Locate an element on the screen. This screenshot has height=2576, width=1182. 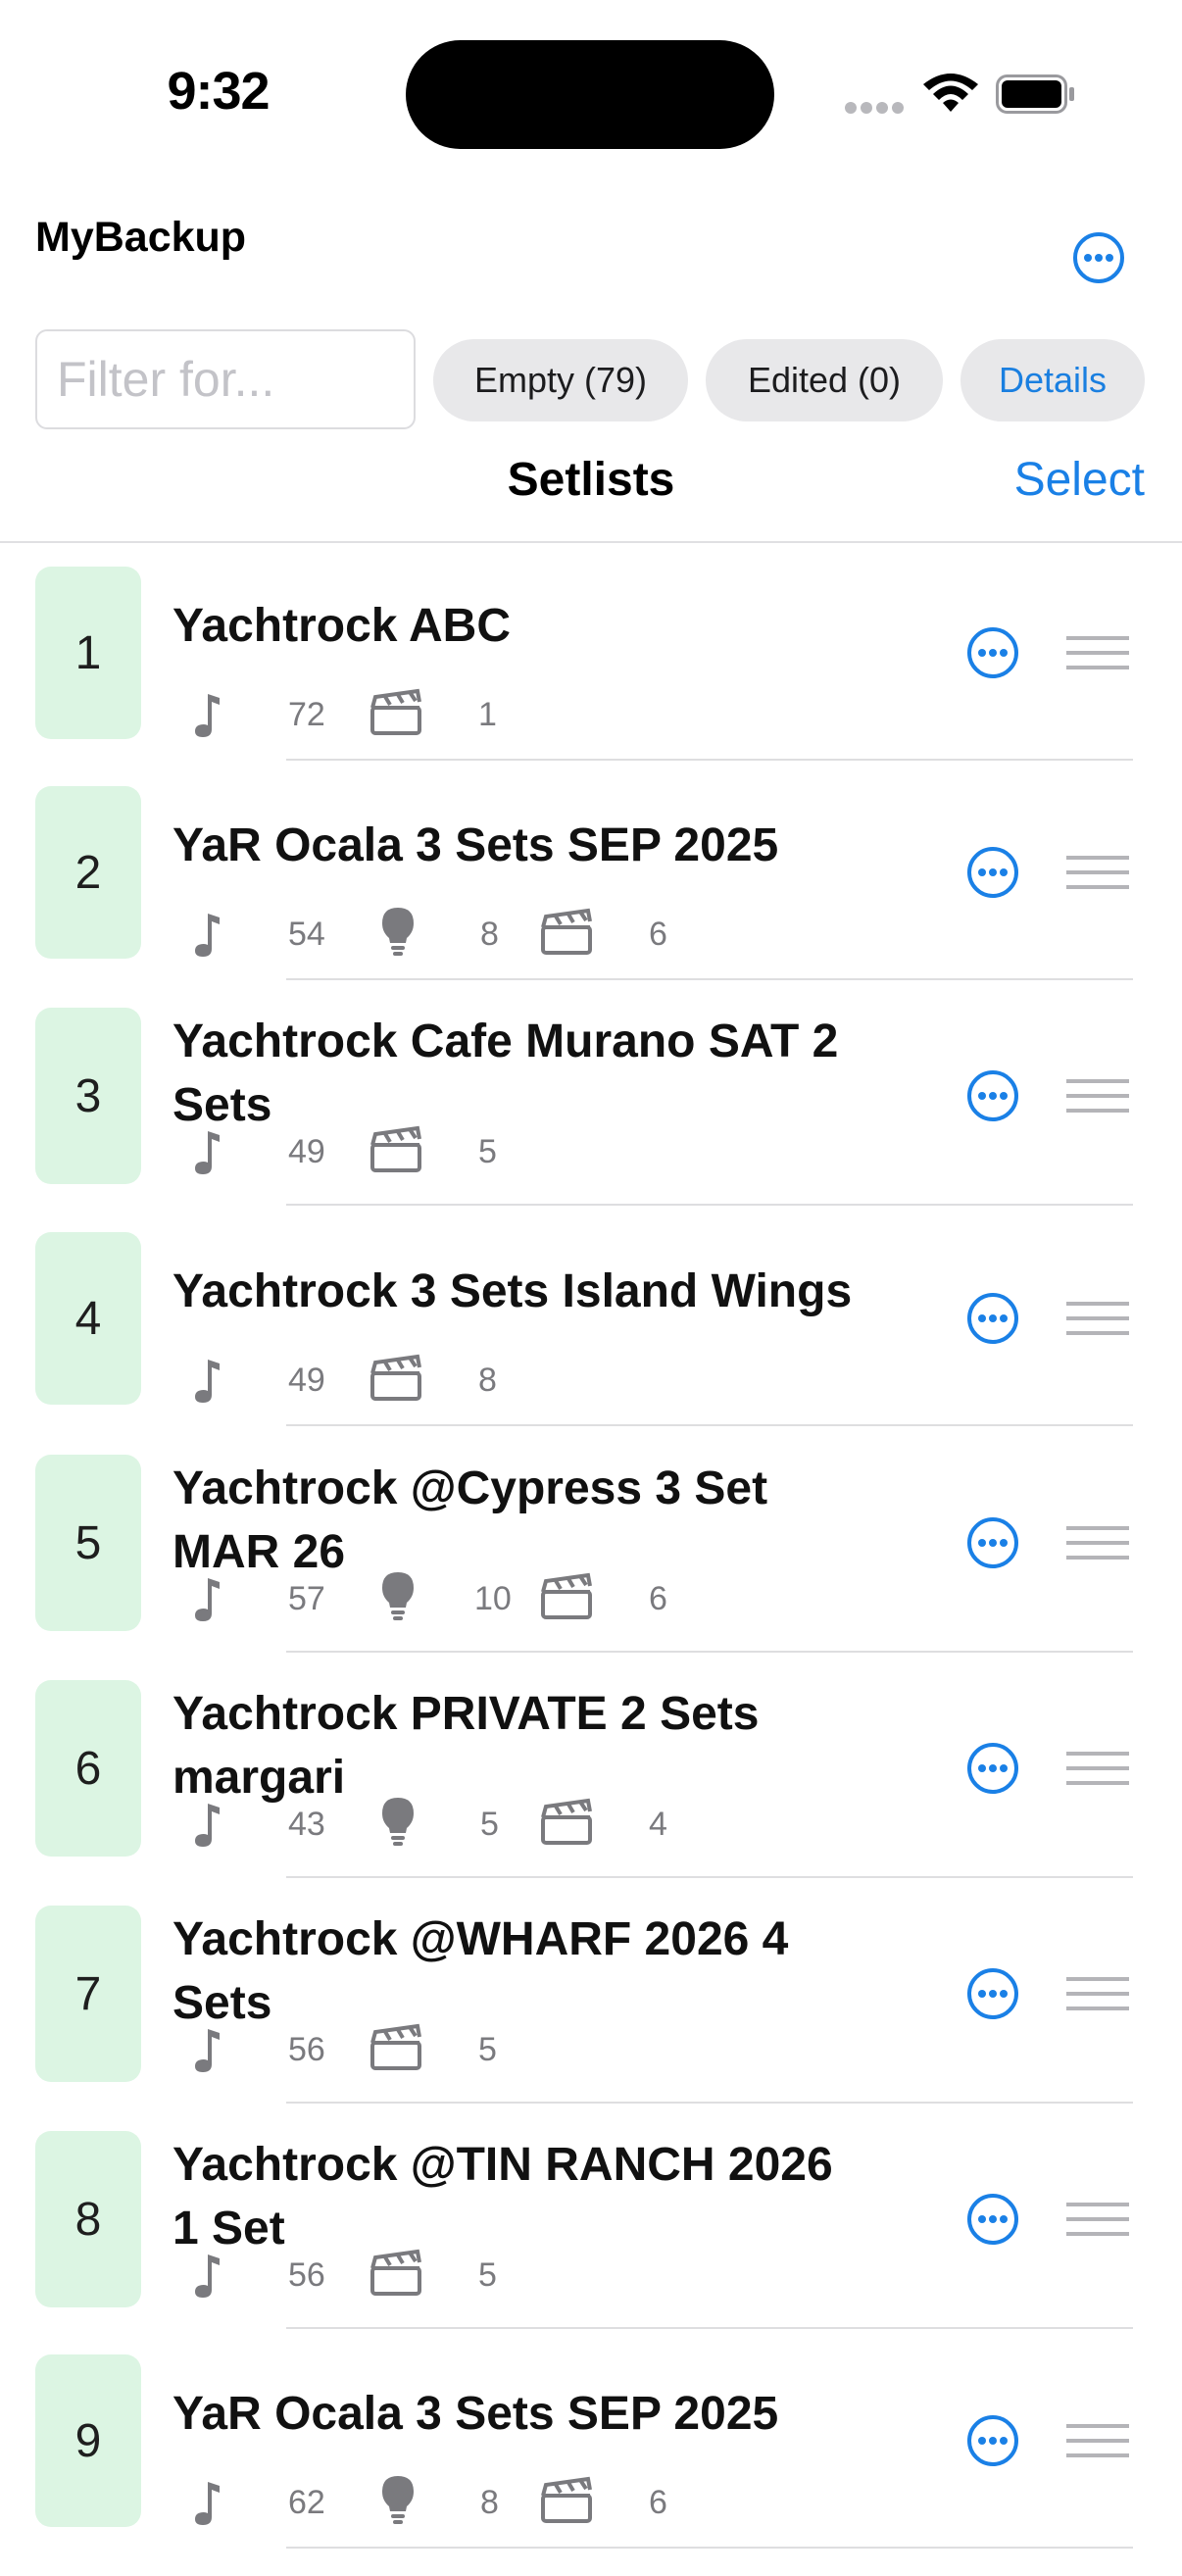
setlist-row: 6 Yachtrock PRIVATE 2 Sets margari 43 5 4 is located at coordinates (591, 1793).